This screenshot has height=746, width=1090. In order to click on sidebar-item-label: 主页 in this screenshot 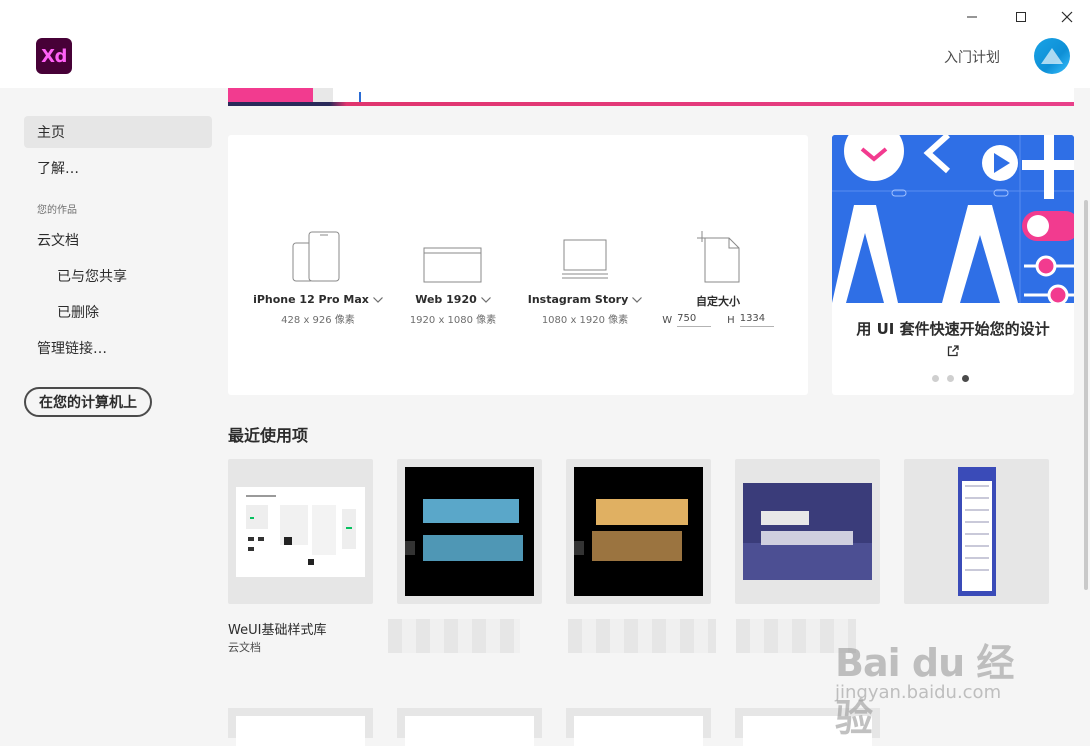, I will do `click(51, 133)`.